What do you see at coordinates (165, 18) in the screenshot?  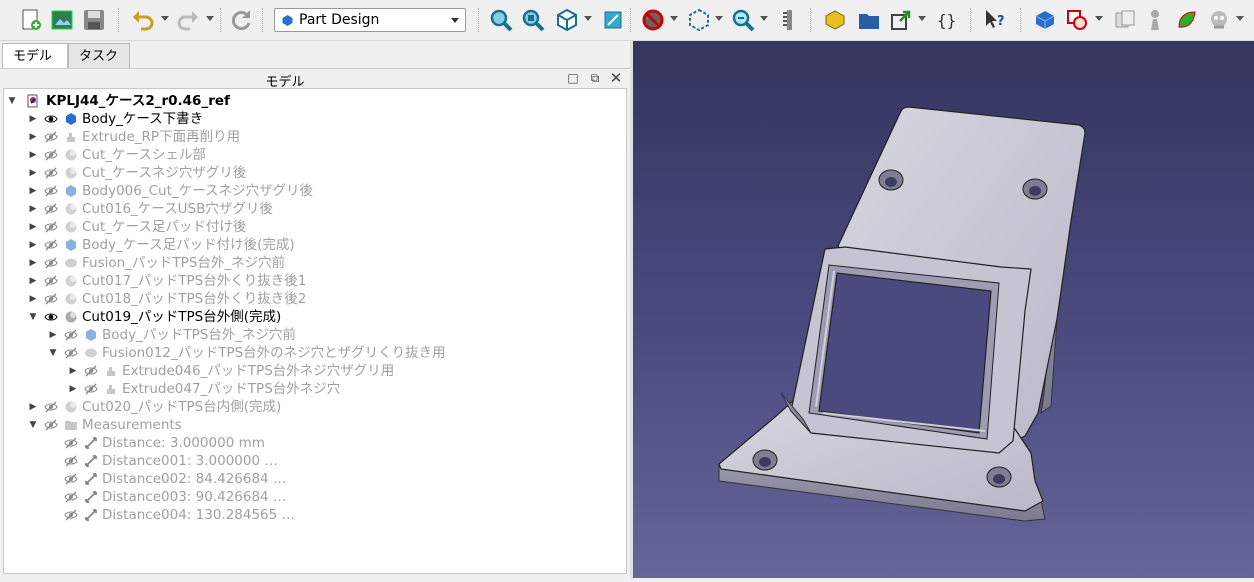 I see `undo-dropdown-icon` at bounding box center [165, 18].